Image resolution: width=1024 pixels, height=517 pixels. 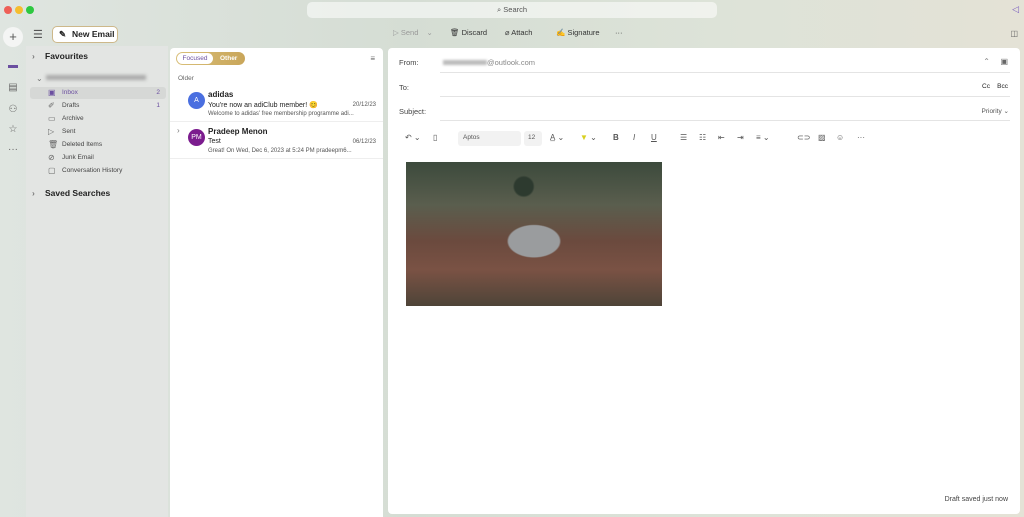 What do you see at coordinates (195, 58) in the screenshot?
I see `tab-focused: Focused` at bounding box center [195, 58].